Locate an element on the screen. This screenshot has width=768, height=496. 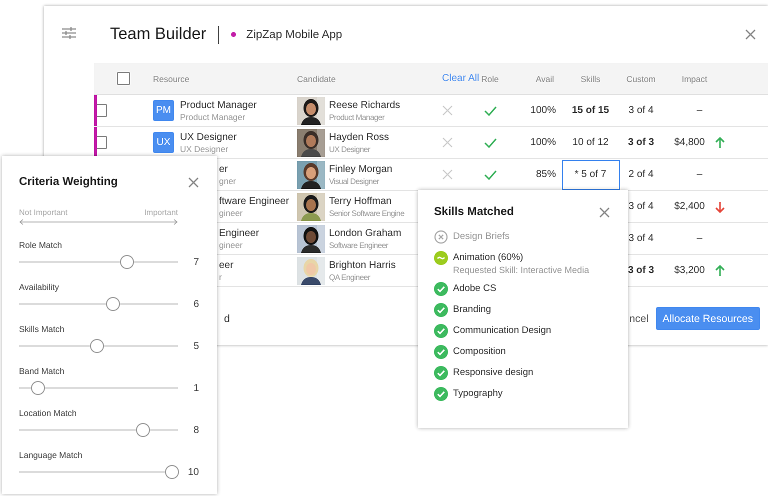
skill-name: Adobe CS is located at coordinates (474, 289).